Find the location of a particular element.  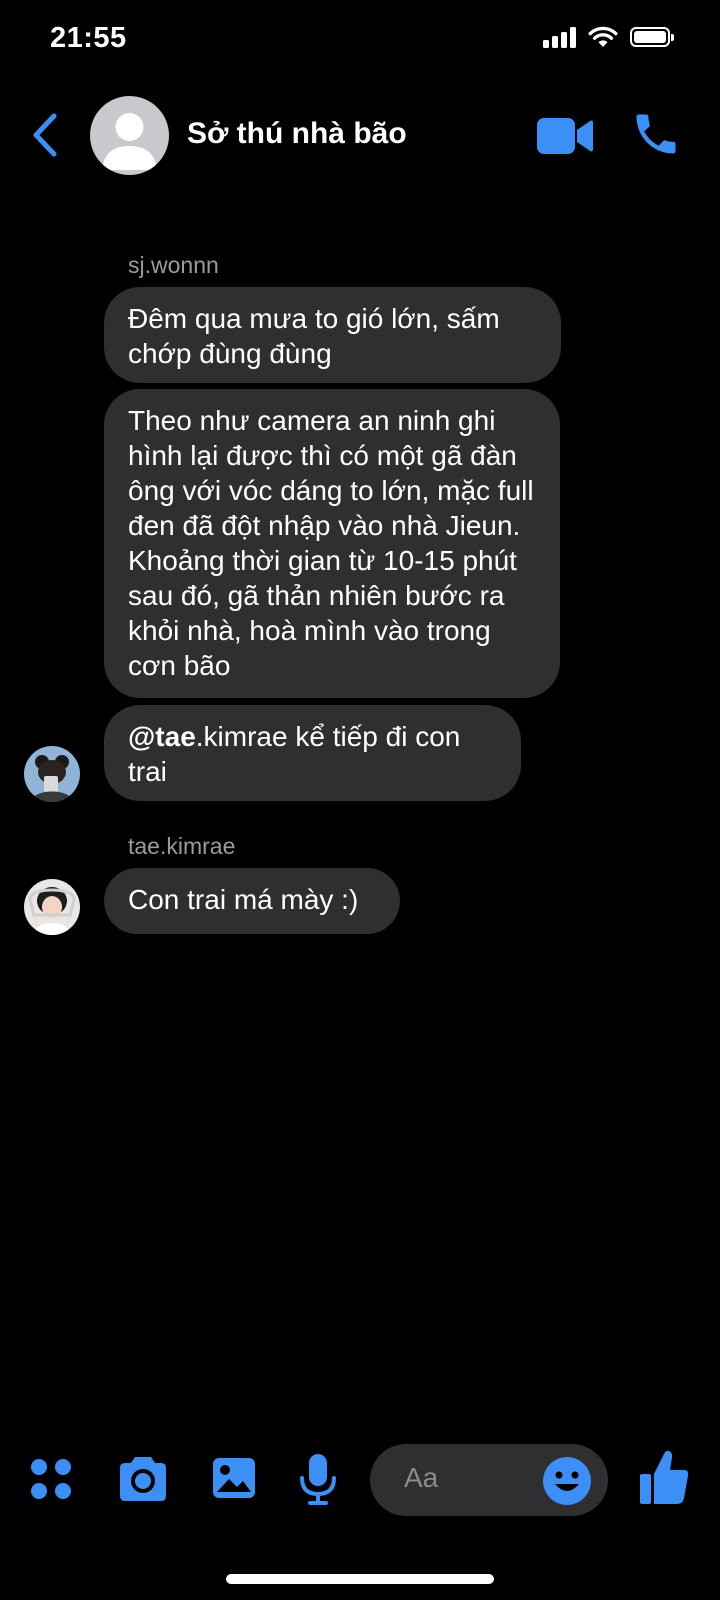

image-icon is located at coordinates (234, 1478).